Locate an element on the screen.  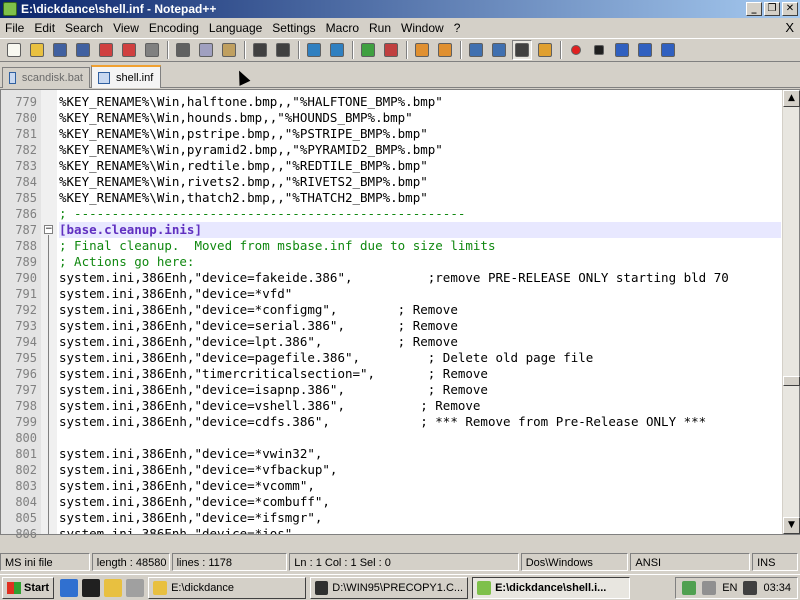
macro-panel-button is located at coordinates (545, 50).